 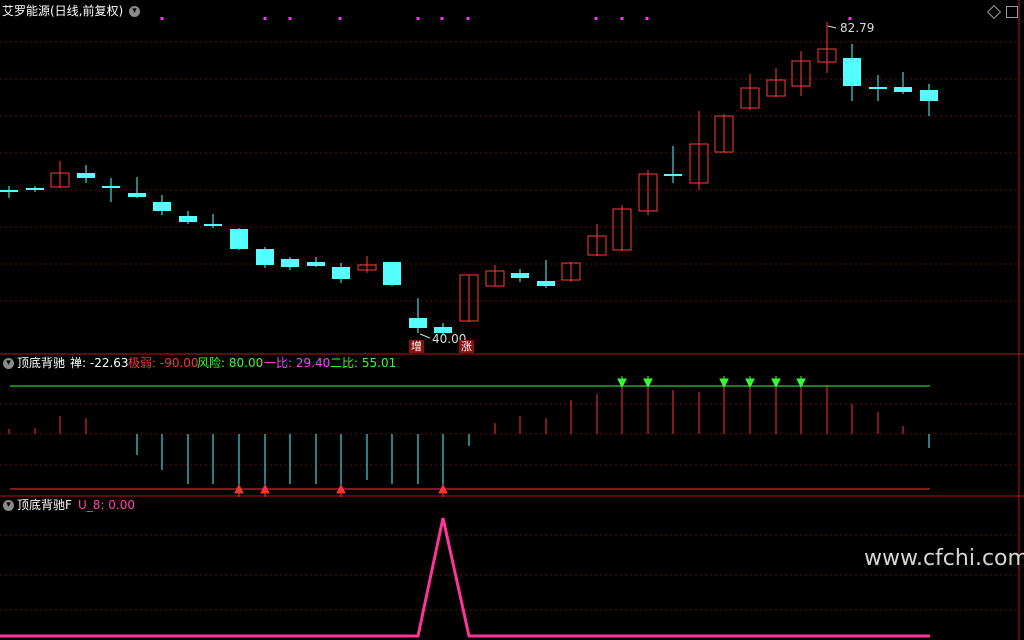 I want to click on chevron-down-icon: ▾, so click(x=134, y=11).